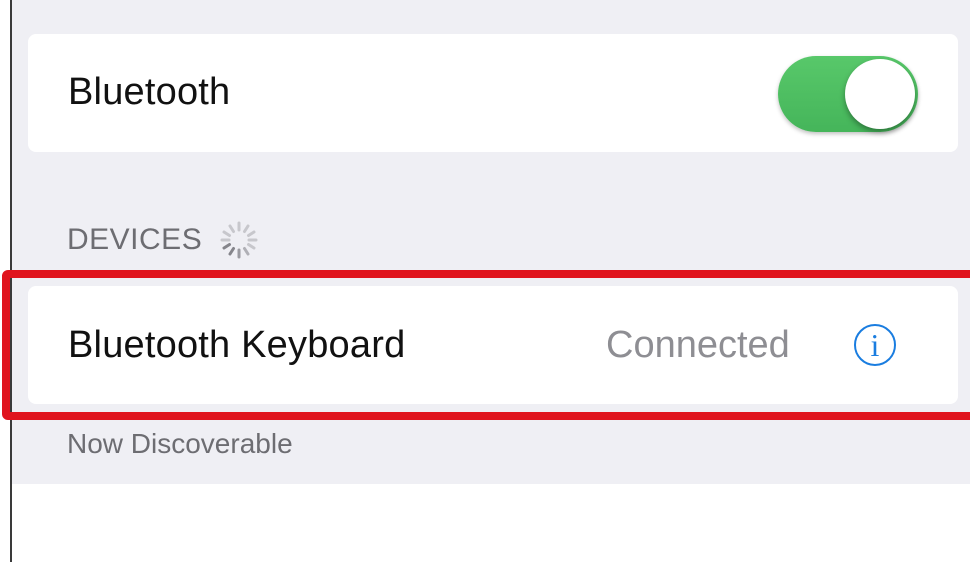 Image resolution: width=970 pixels, height=562 pixels. I want to click on devices-section-header: DEVICES, so click(163, 240).